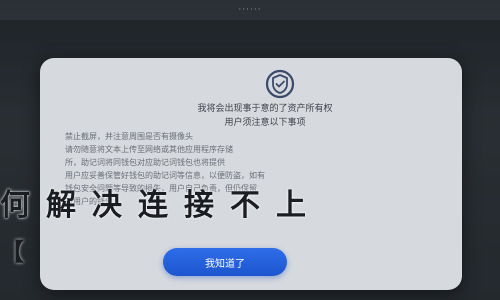 Image resolution: width=500 pixels, height=300 pixels. What do you see at coordinates (265, 116) in the screenshot?
I see `dialog-heading: 我将会出现事于意的了资产所有权 用户须注意以下事项` at bounding box center [265, 116].